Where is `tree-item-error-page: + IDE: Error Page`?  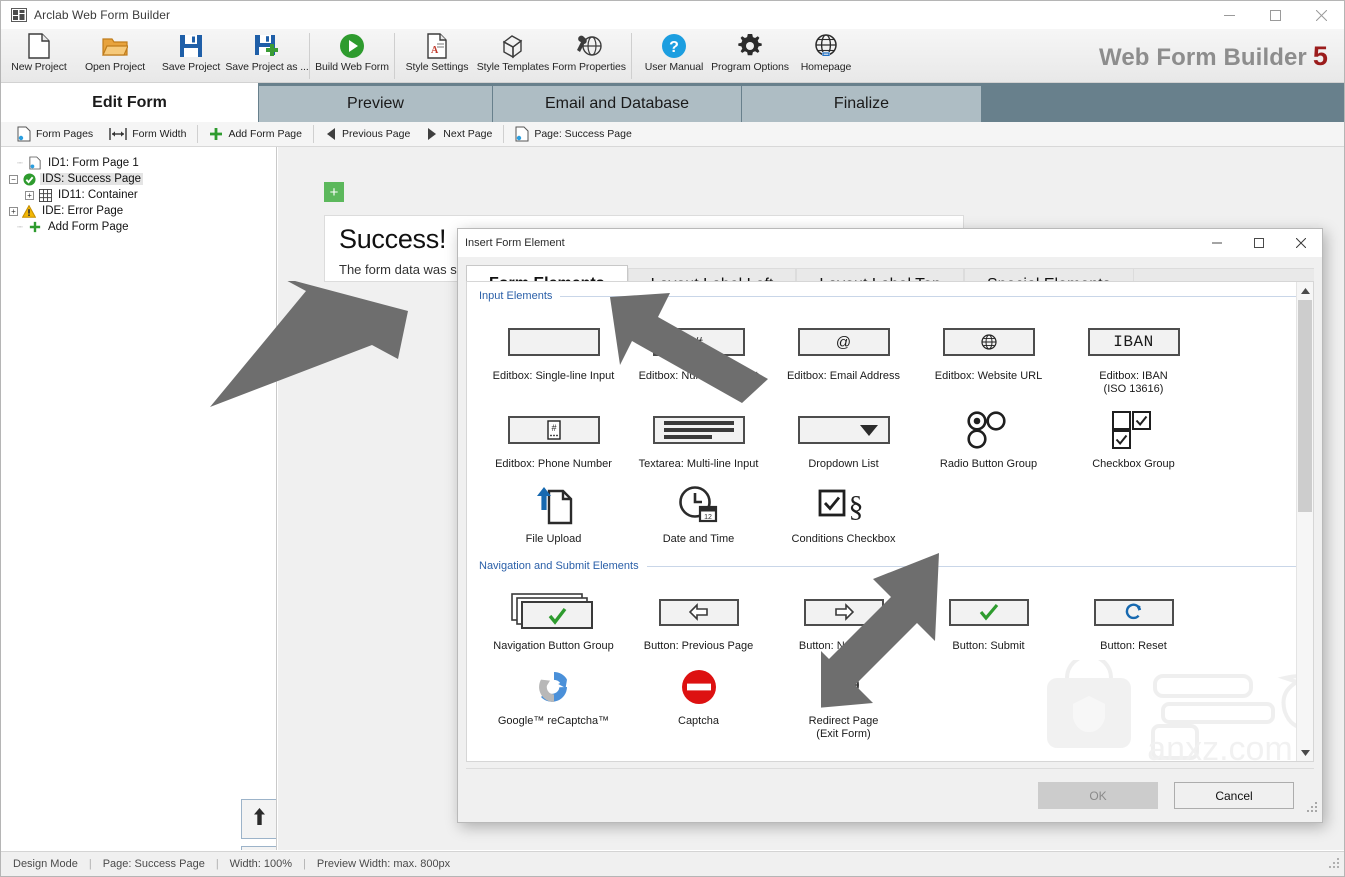 tree-item-error-page: + IDE: Error Page is located at coordinates (141, 211).